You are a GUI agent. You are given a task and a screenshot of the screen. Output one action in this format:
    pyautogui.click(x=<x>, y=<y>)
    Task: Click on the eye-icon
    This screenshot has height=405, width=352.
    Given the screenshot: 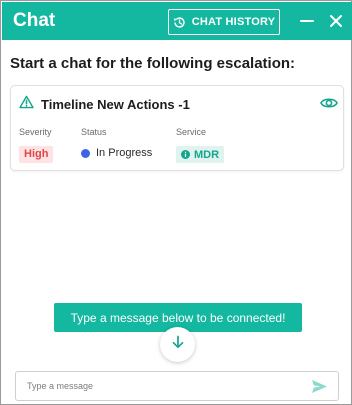 What is the action you would take?
    pyautogui.click(x=329, y=105)
    